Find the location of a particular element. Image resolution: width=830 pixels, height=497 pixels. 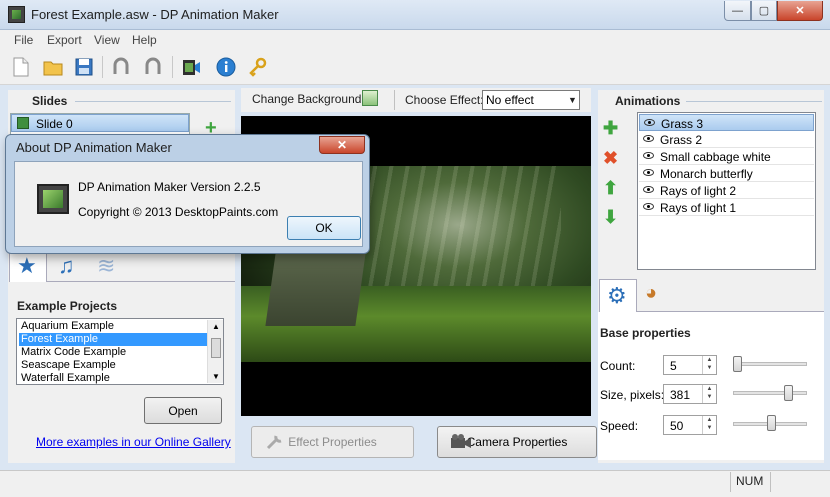

size-stepper: 381 ▲ ▼ is located at coordinates (690, 394).